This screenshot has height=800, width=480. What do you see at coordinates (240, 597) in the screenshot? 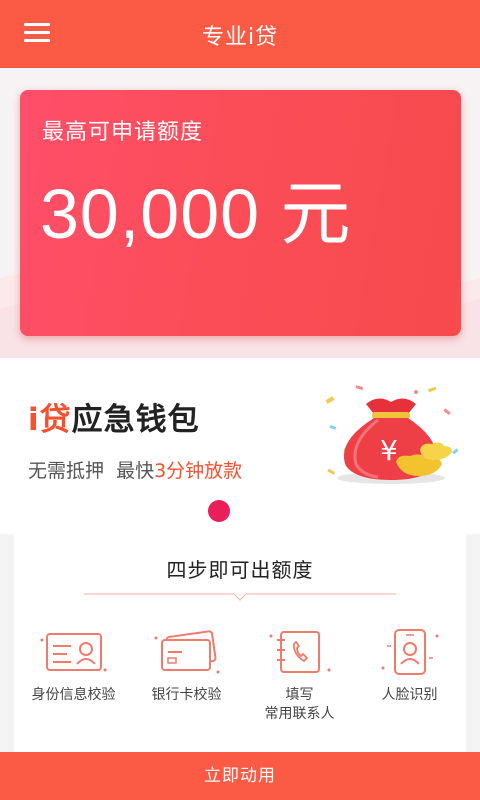
I see `steps-divider` at bounding box center [240, 597].